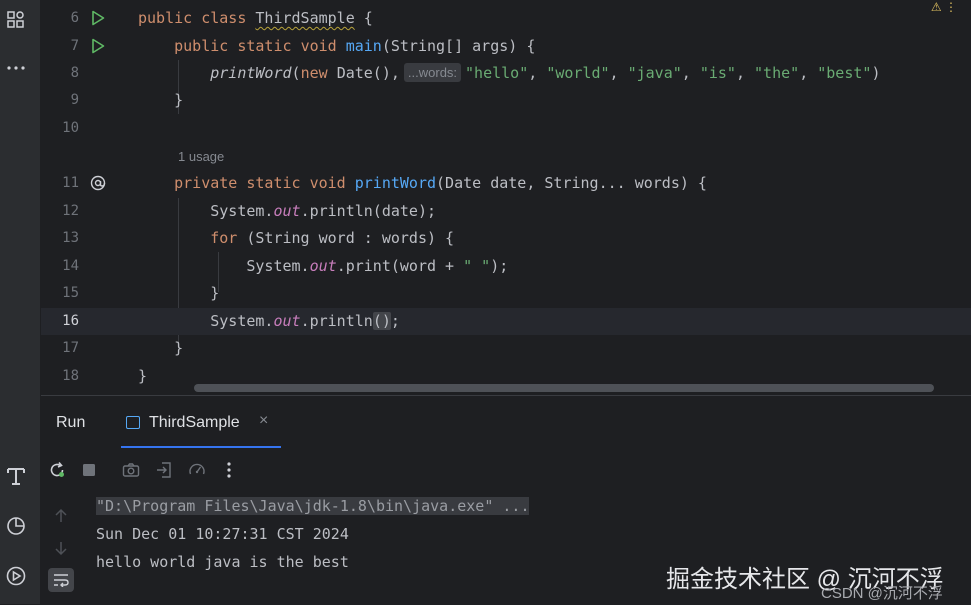 The width and height of the screenshot is (971, 605). Describe the element at coordinates (201, 156) in the screenshot. I see `usage-hint: 1 usage` at that location.